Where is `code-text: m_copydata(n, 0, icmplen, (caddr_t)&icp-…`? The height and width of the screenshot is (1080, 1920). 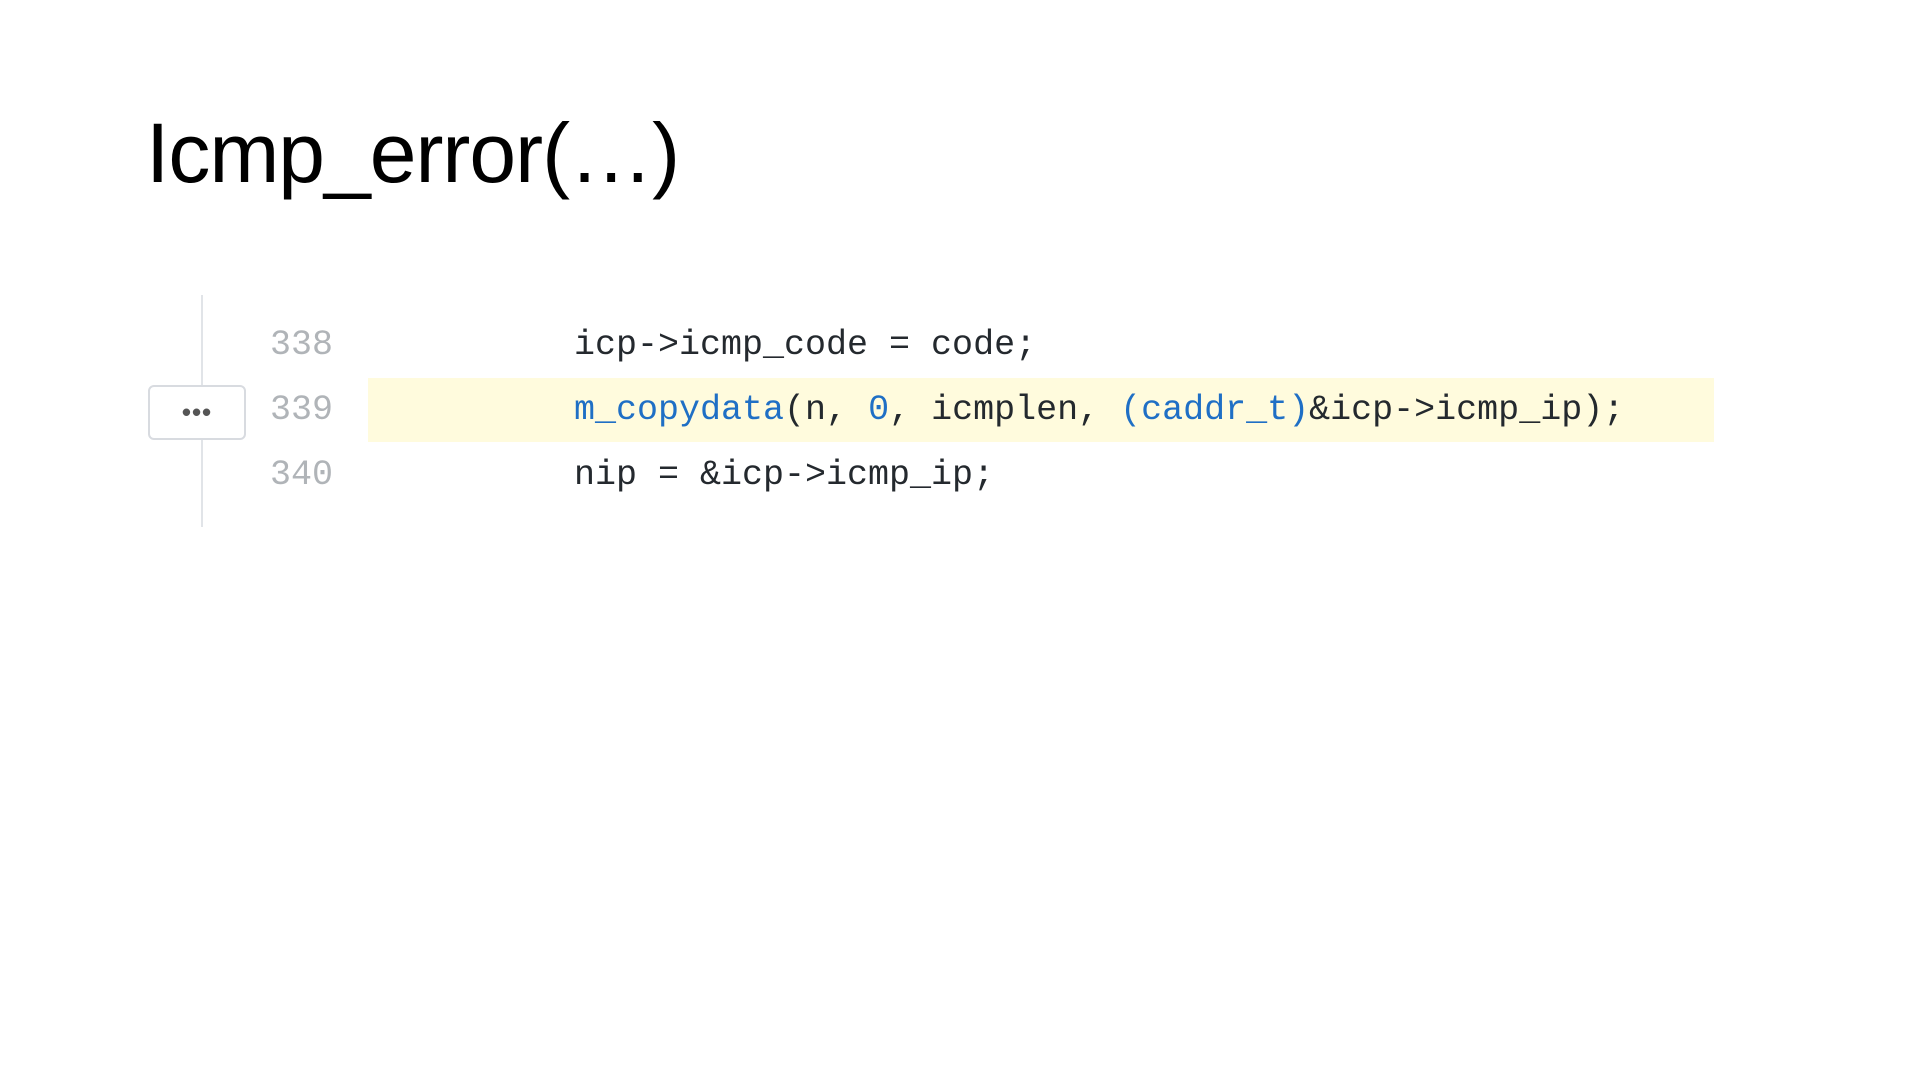 code-text: m_copydata(n, 0, icmplen, (caddr_t)&icp-… is located at coordinates (1099, 410).